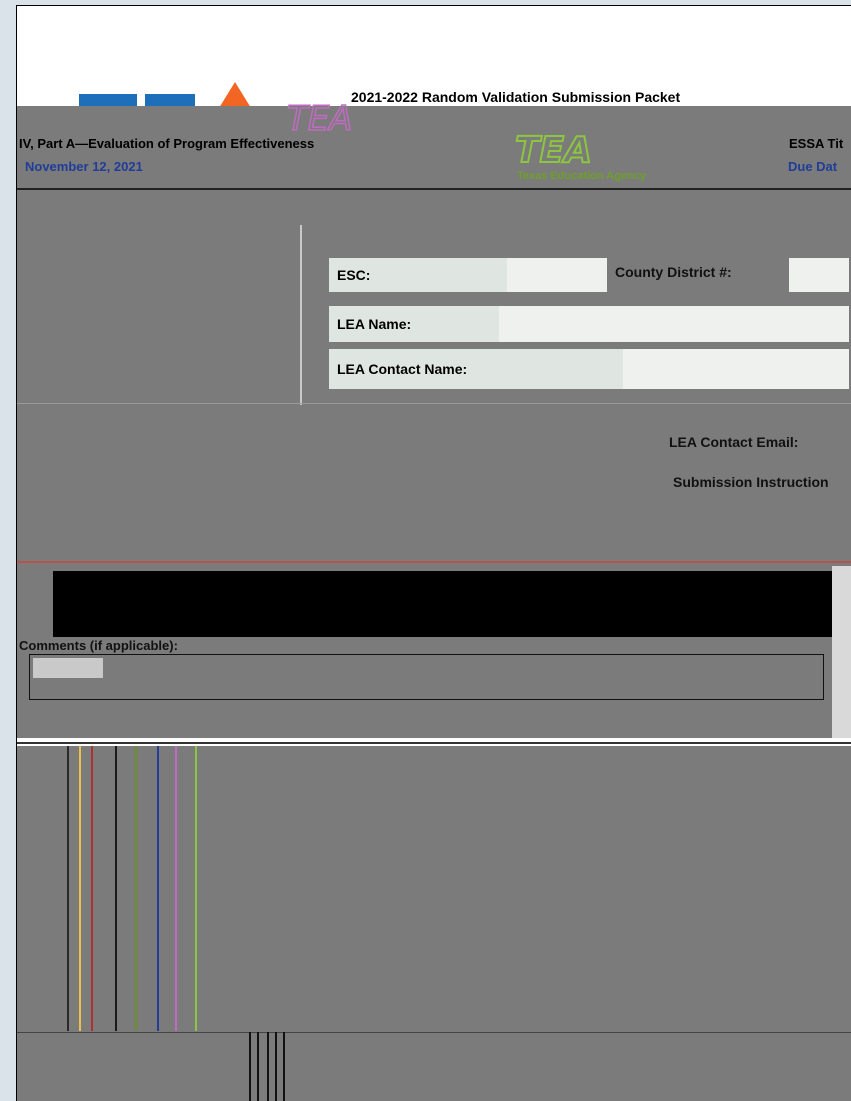  I want to click on instruction-box, so click(442, 604).